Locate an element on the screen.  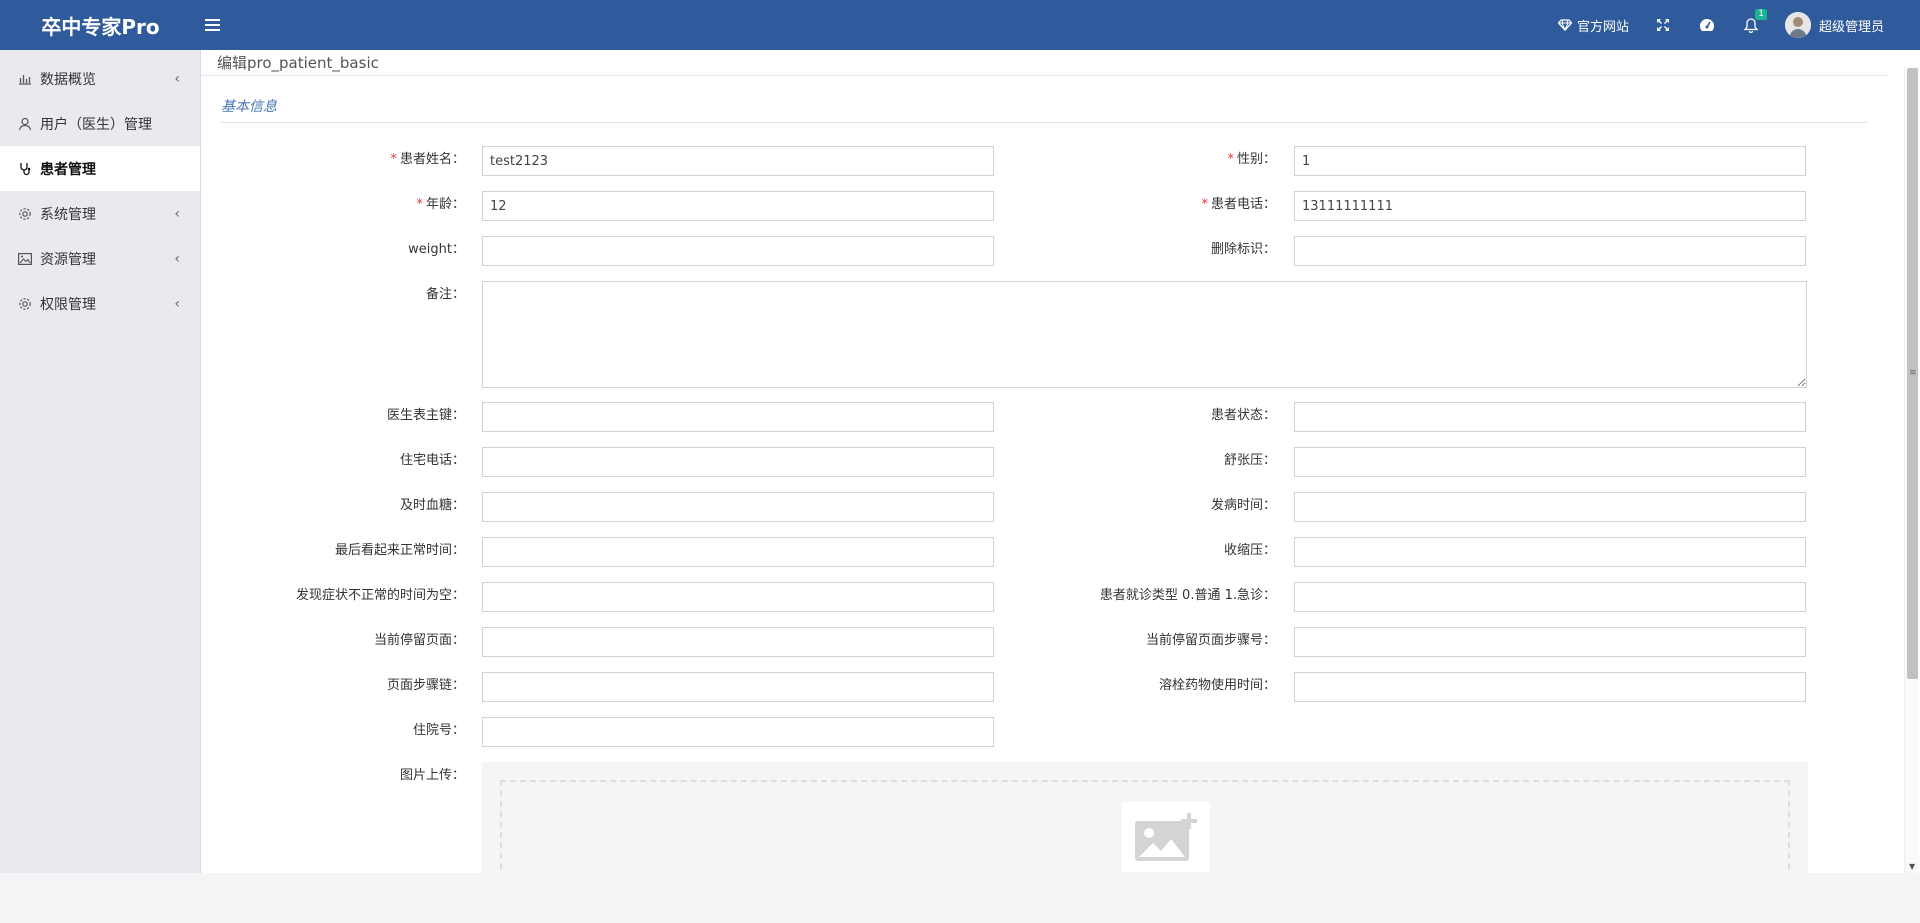
scroll-grip-icon: ≡ is located at coordinates (1913, 373).